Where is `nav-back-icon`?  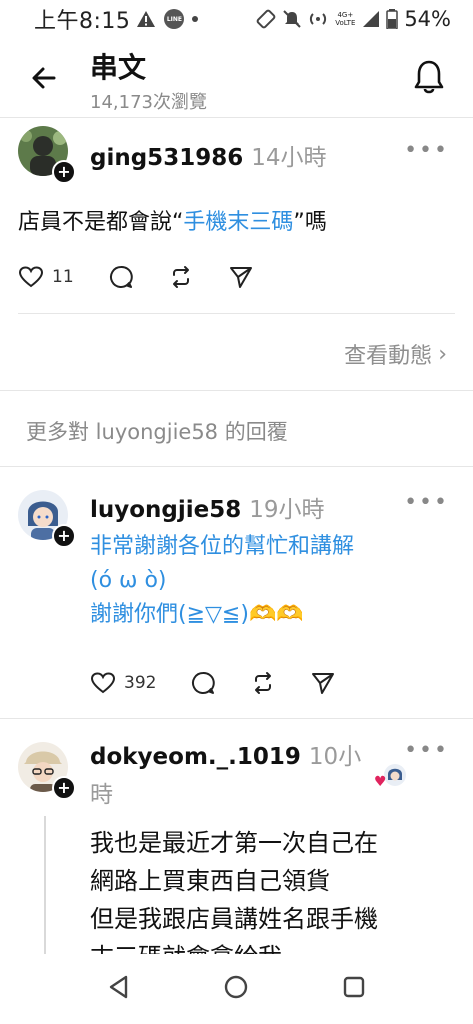
nav-back-icon is located at coordinates (118, 987).